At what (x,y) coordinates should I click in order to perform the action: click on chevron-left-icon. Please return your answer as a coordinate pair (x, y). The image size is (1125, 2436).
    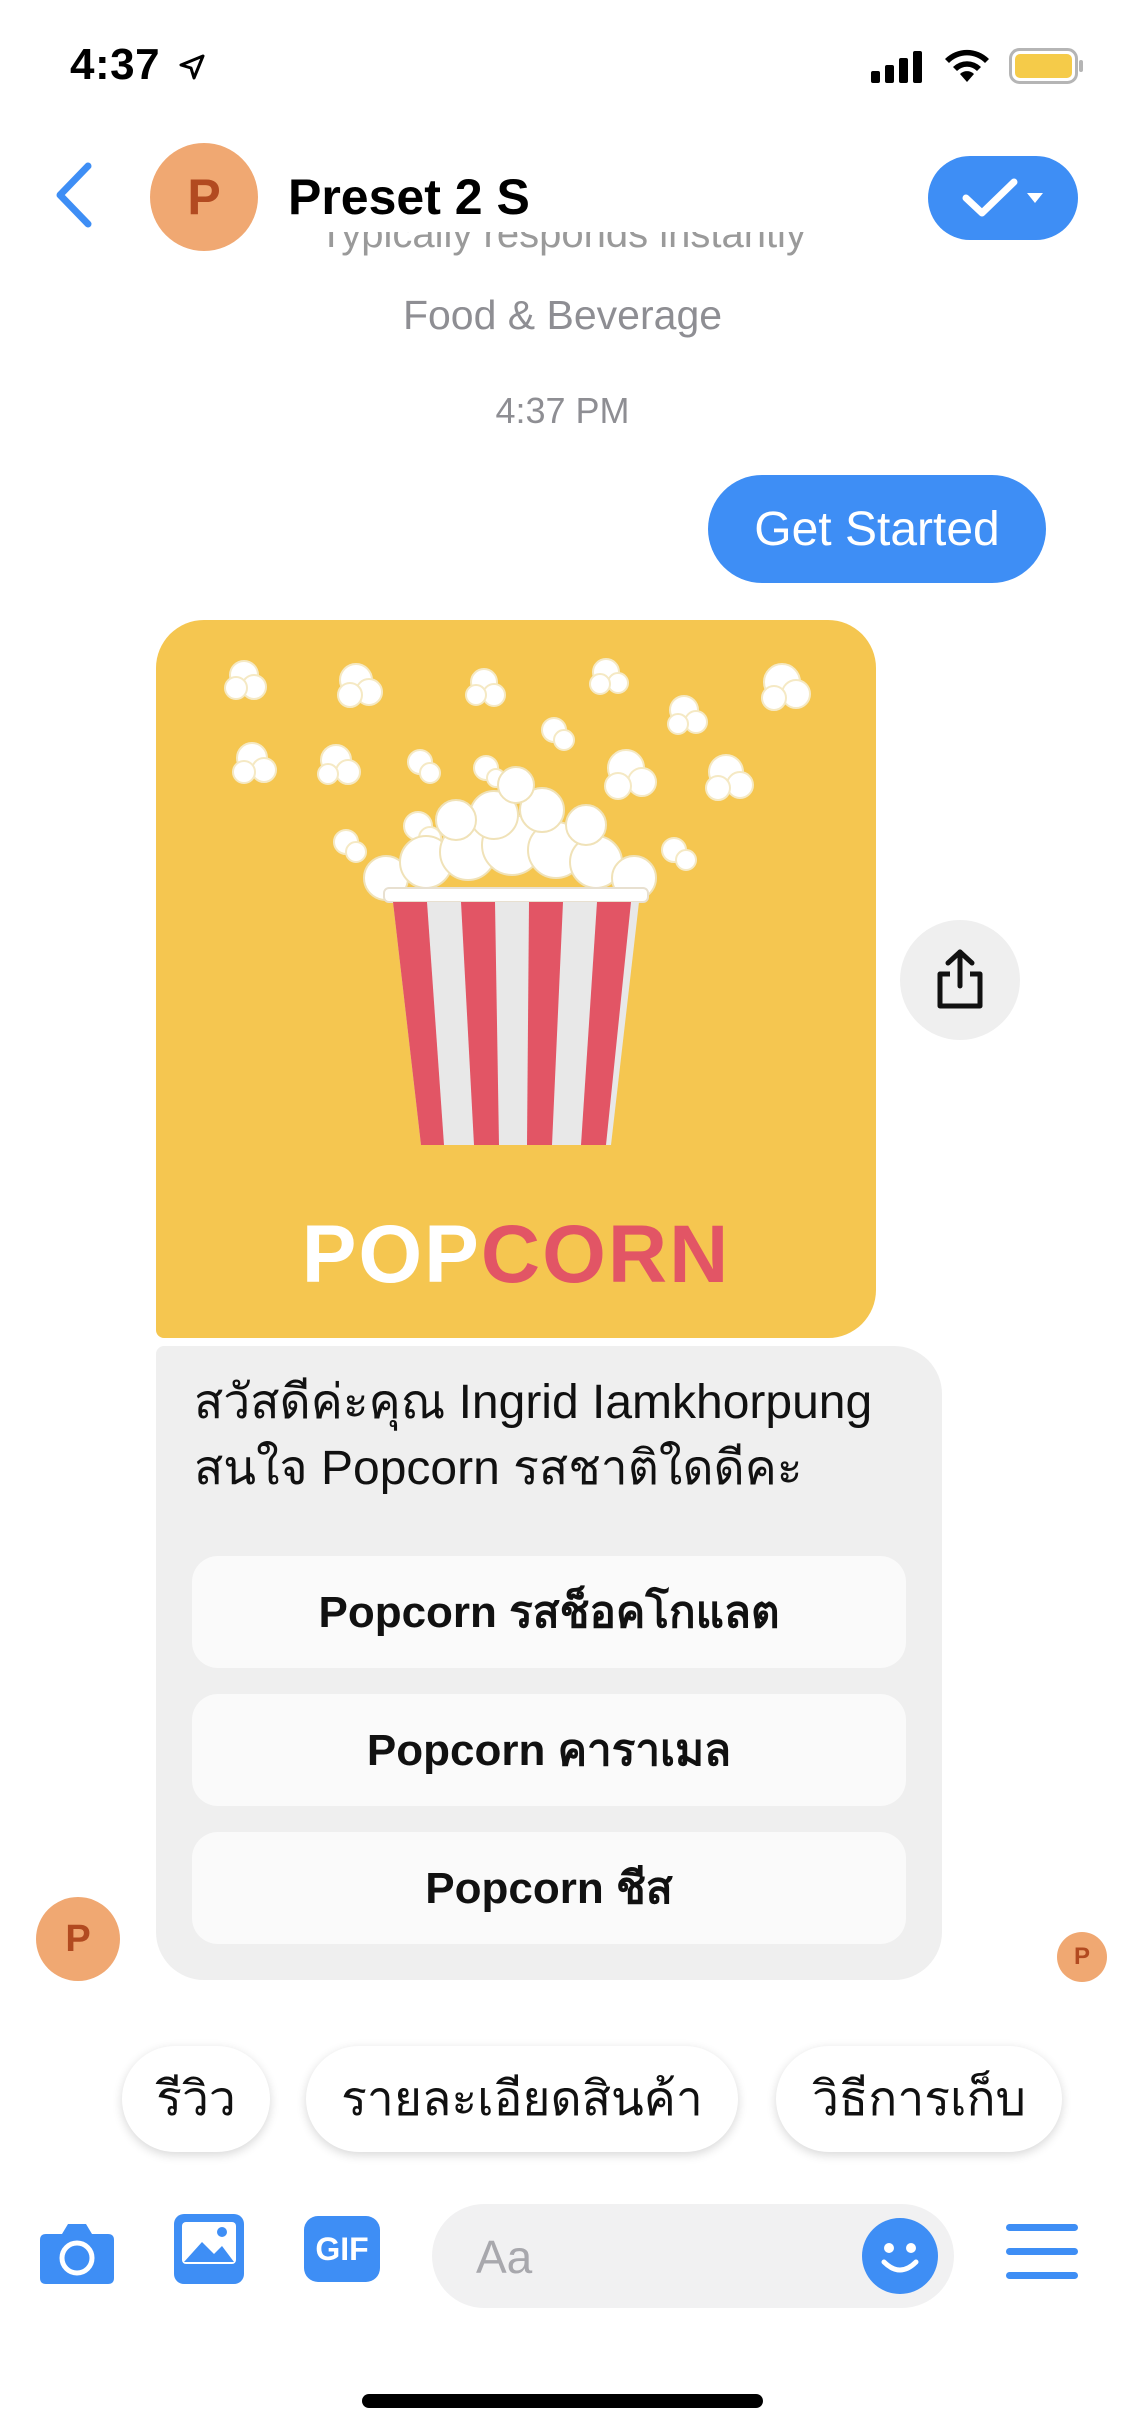
    Looking at the image, I should click on (74, 195).